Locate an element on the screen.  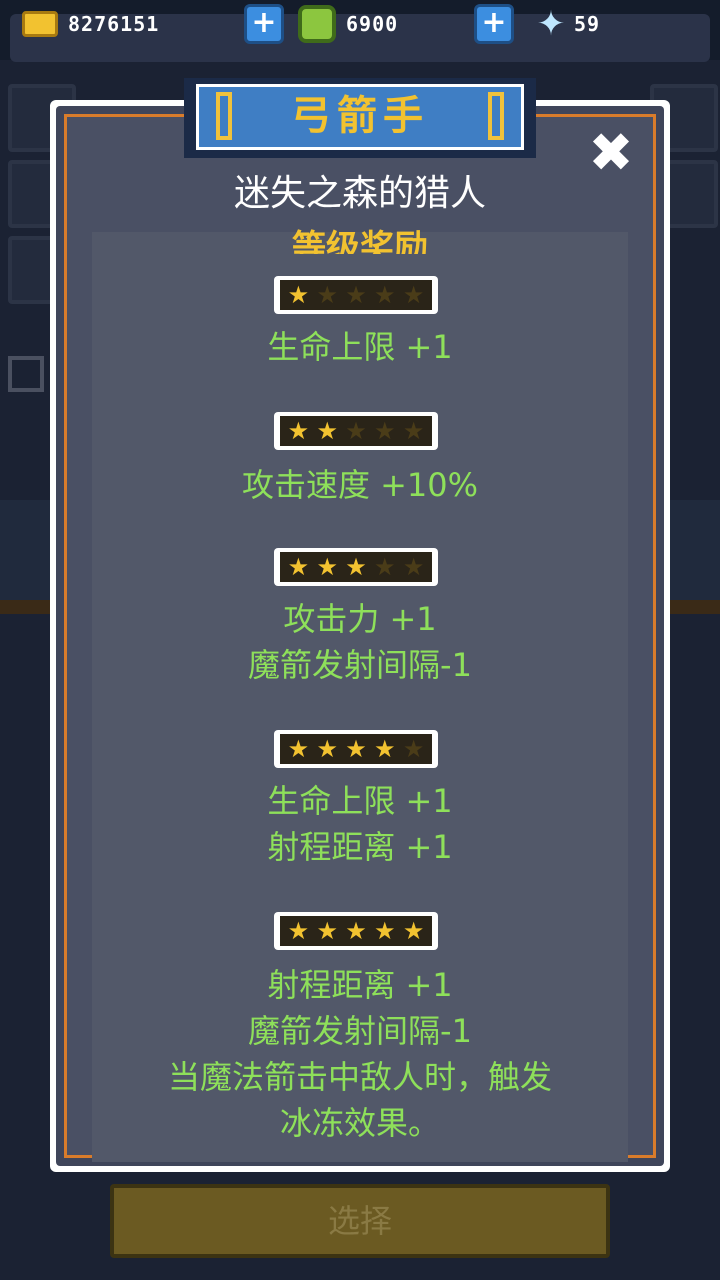
character-class-title: 弓箭手 is located at coordinates (360, 116).